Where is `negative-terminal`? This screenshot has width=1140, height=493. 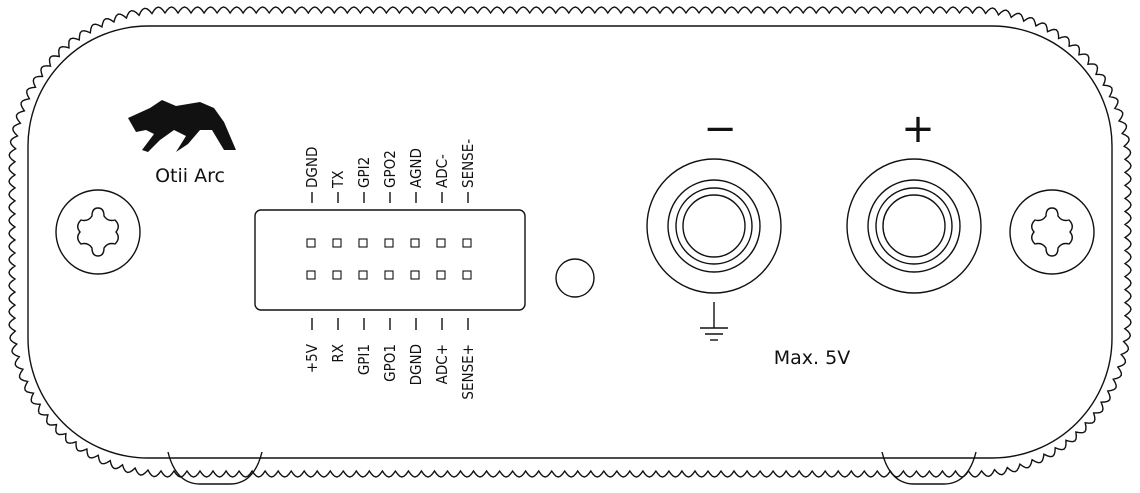 negative-terminal is located at coordinates (714, 226).